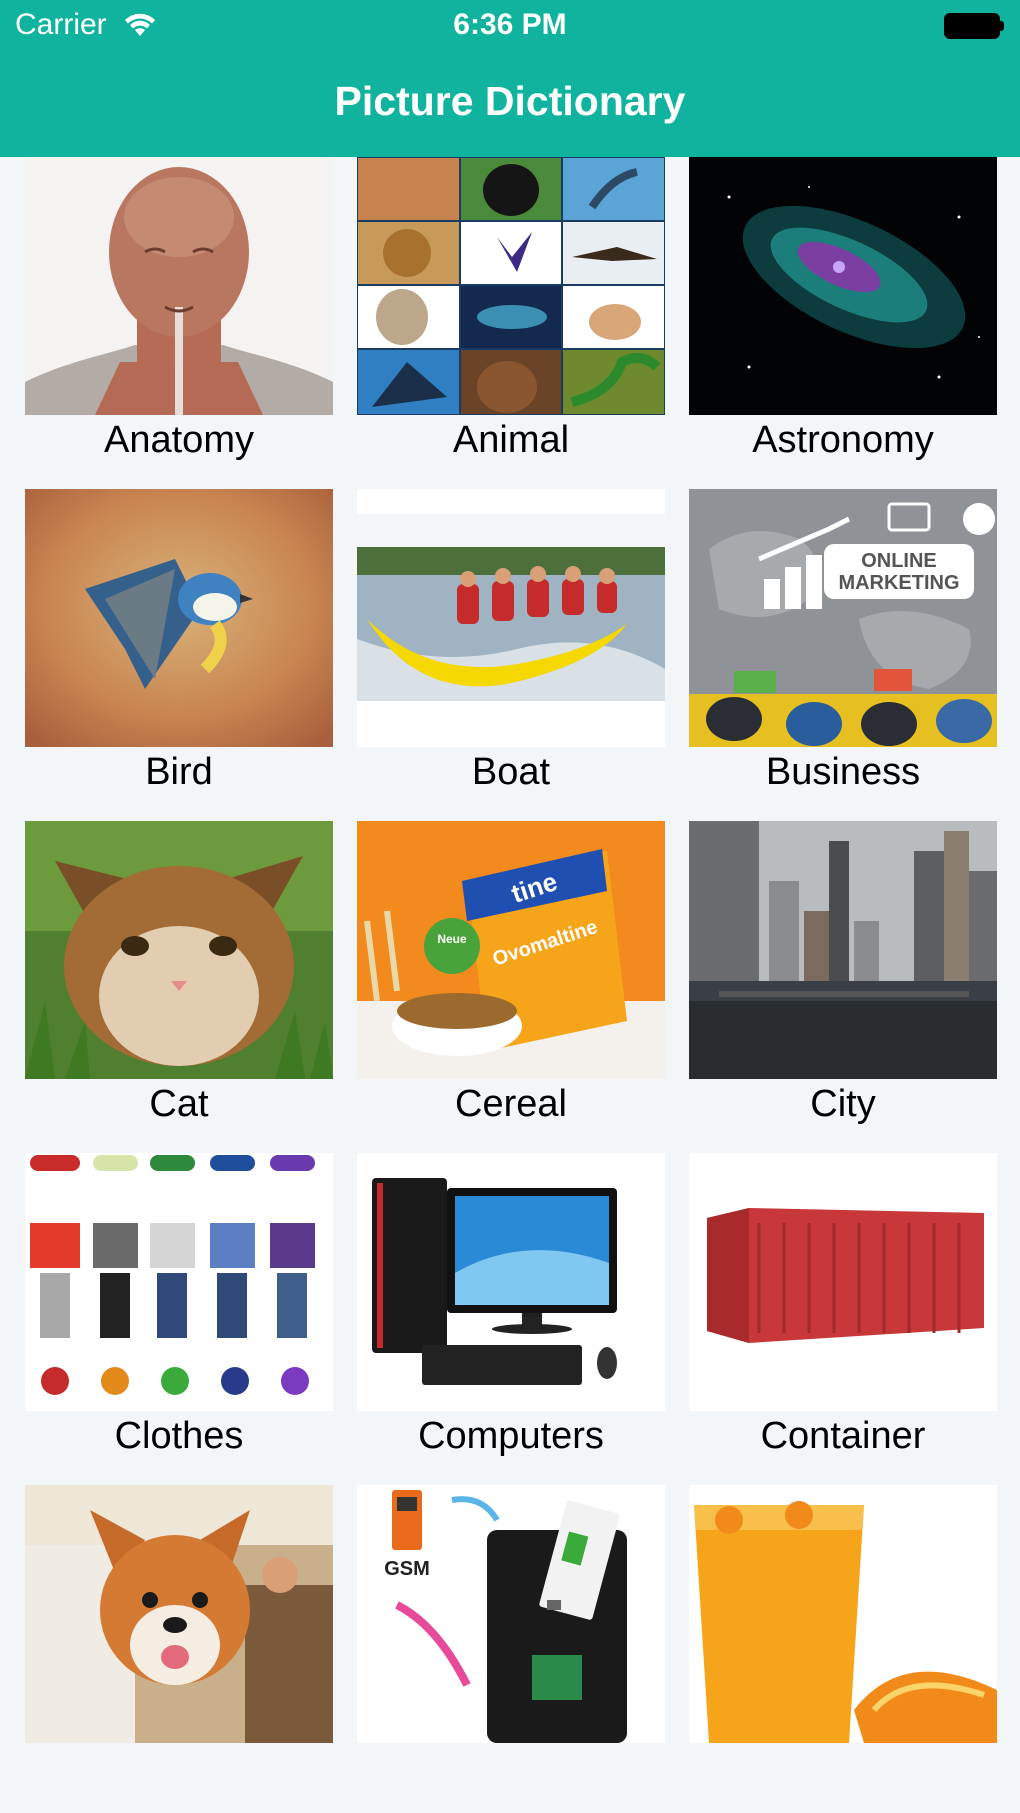 The height and width of the screenshot is (1813, 1020). What do you see at coordinates (179, 440) in the screenshot?
I see `category-label: Anatomy` at bounding box center [179, 440].